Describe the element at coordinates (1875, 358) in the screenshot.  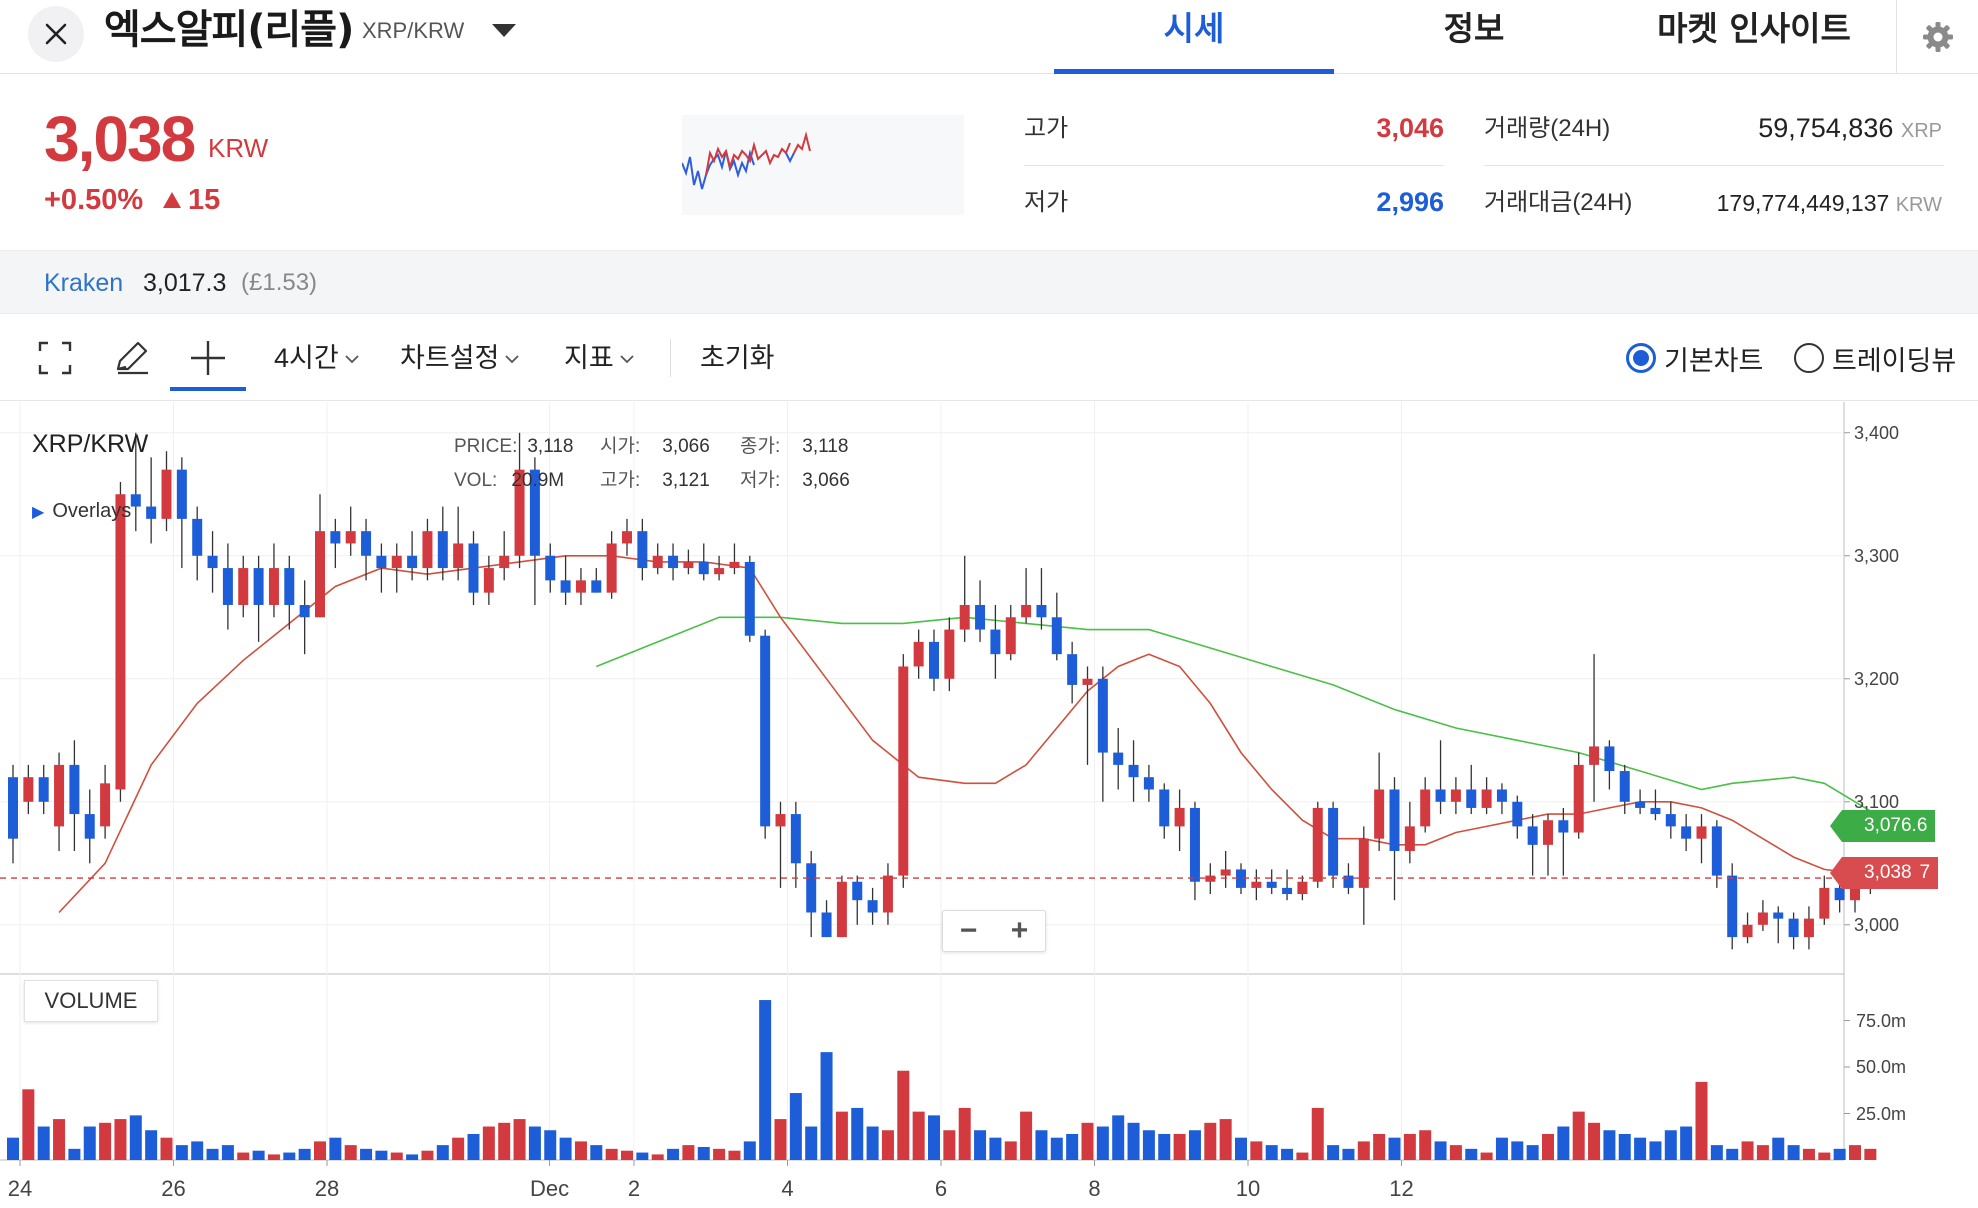
I see `radio-tradingview: 트레이딩뷰` at that location.